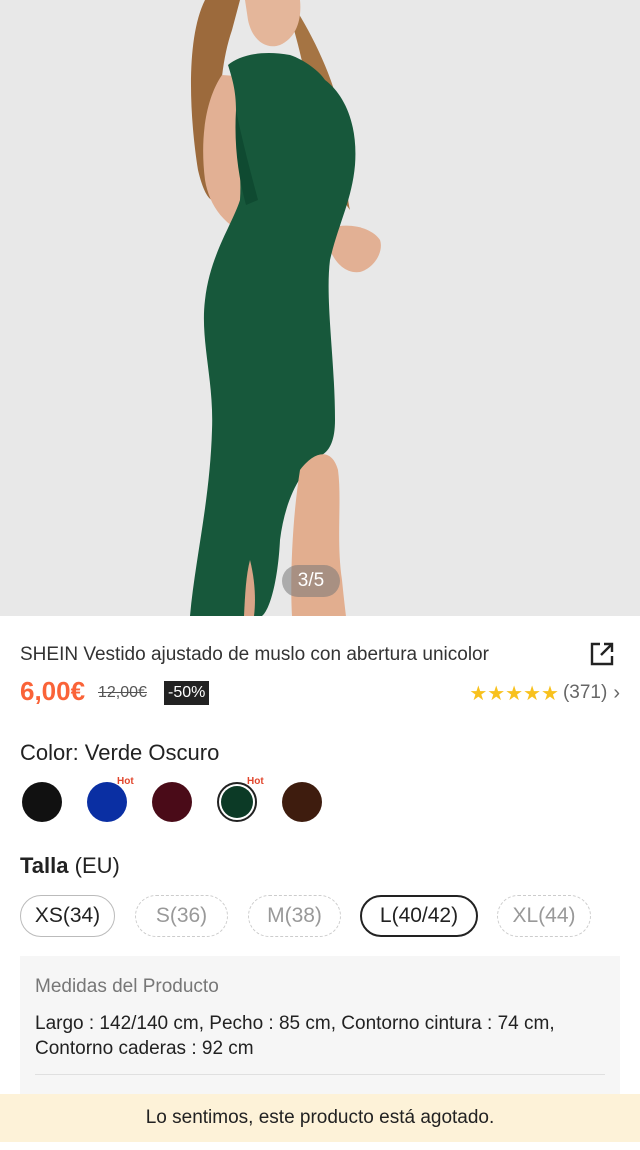  Describe the element at coordinates (127, 986) in the screenshot. I see `measurements-title: Medidas del Producto` at that location.